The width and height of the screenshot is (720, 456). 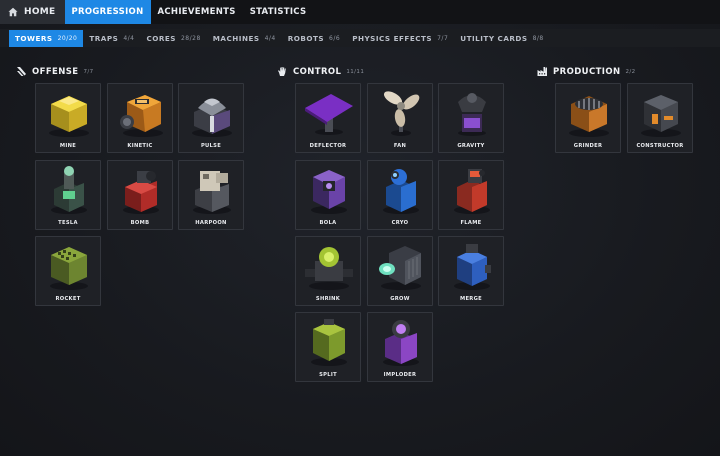 I want to click on tower-name: PULSE, so click(x=211, y=146).